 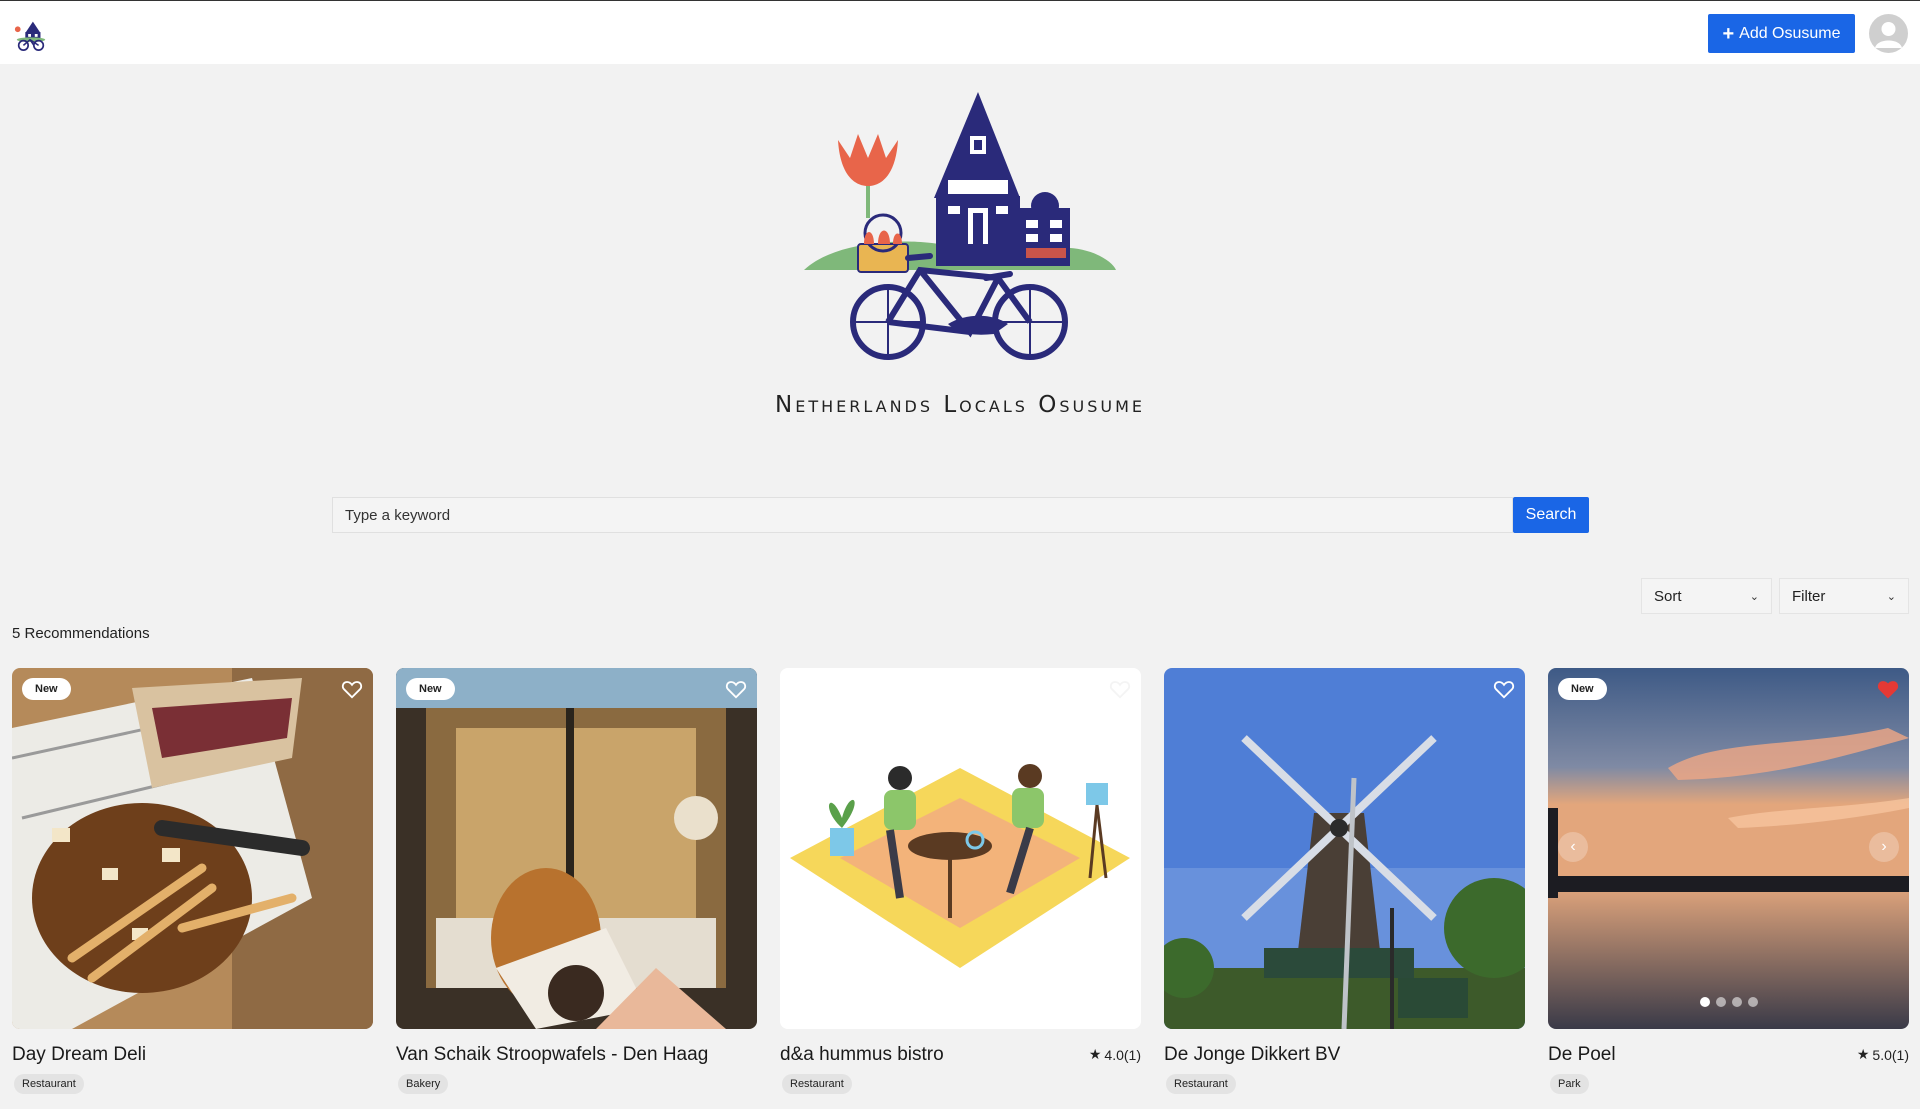 What do you see at coordinates (1122, 1054) in the screenshot?
I see `rating-value: 4.0(1)` at bounding box center [1122, 1054].